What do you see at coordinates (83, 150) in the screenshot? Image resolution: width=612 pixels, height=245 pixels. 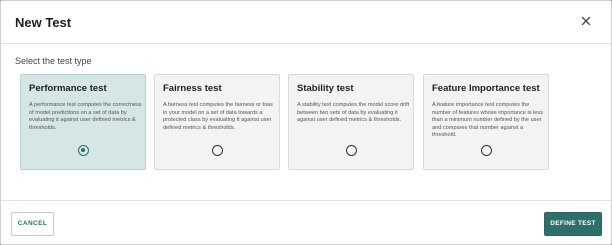 I see `radio-performance-test` at bounding box center [83, 150].